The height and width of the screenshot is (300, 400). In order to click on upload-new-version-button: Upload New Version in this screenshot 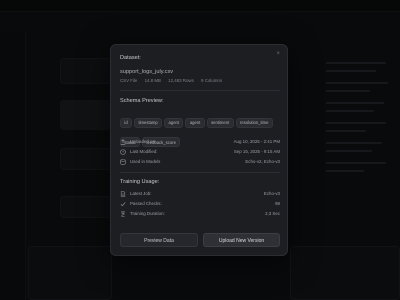, I will do `click(241, 240)`.